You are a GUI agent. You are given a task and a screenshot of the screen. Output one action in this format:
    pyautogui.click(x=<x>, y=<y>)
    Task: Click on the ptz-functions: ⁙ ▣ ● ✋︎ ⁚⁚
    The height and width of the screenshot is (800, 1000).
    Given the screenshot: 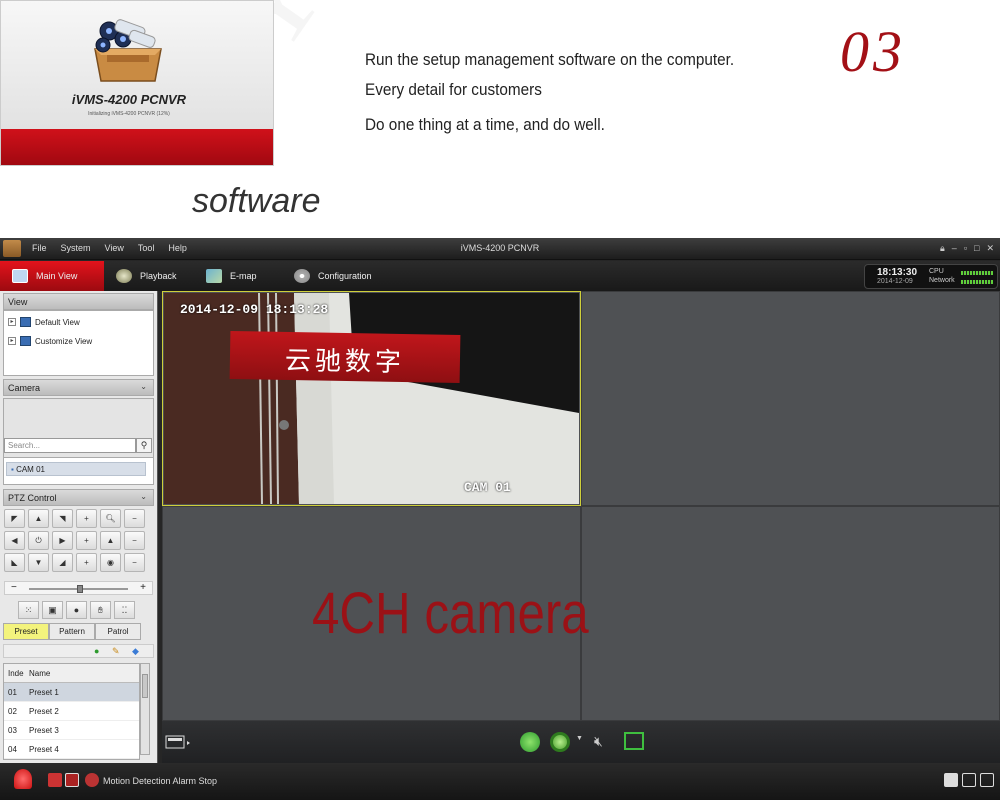 What is the action you would take?
    pyautogui.click(x=76, y=610)
    